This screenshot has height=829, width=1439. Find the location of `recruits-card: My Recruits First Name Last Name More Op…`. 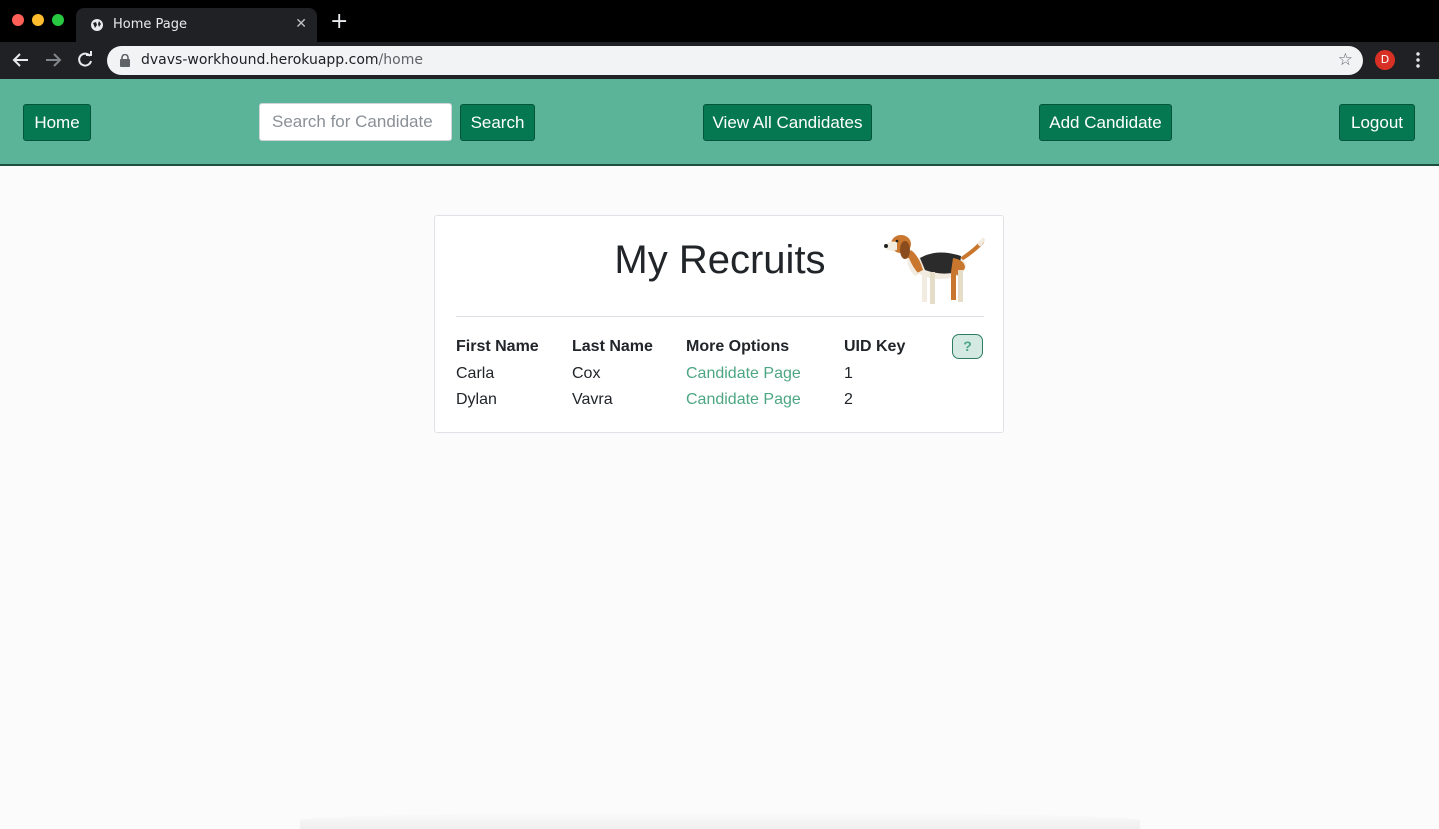

recruits-card: My Recruits First Name Last Name More Op… is located at coordinates (719, 324).